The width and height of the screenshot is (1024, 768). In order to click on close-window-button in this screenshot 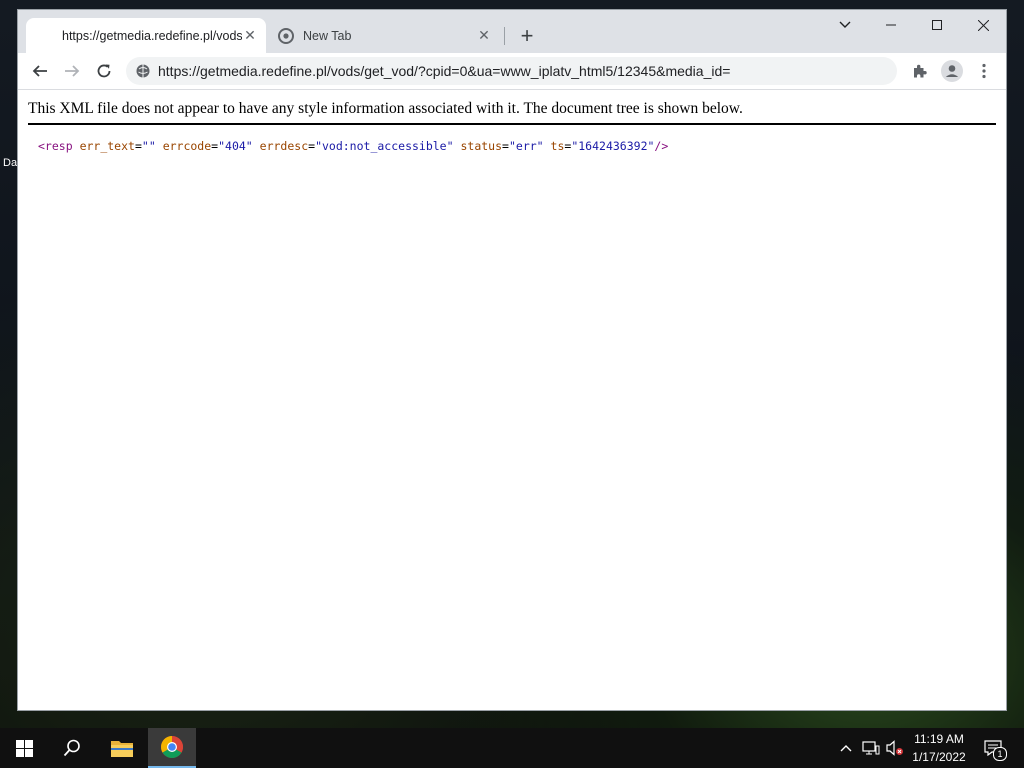, I will do `click(983, 25)`.